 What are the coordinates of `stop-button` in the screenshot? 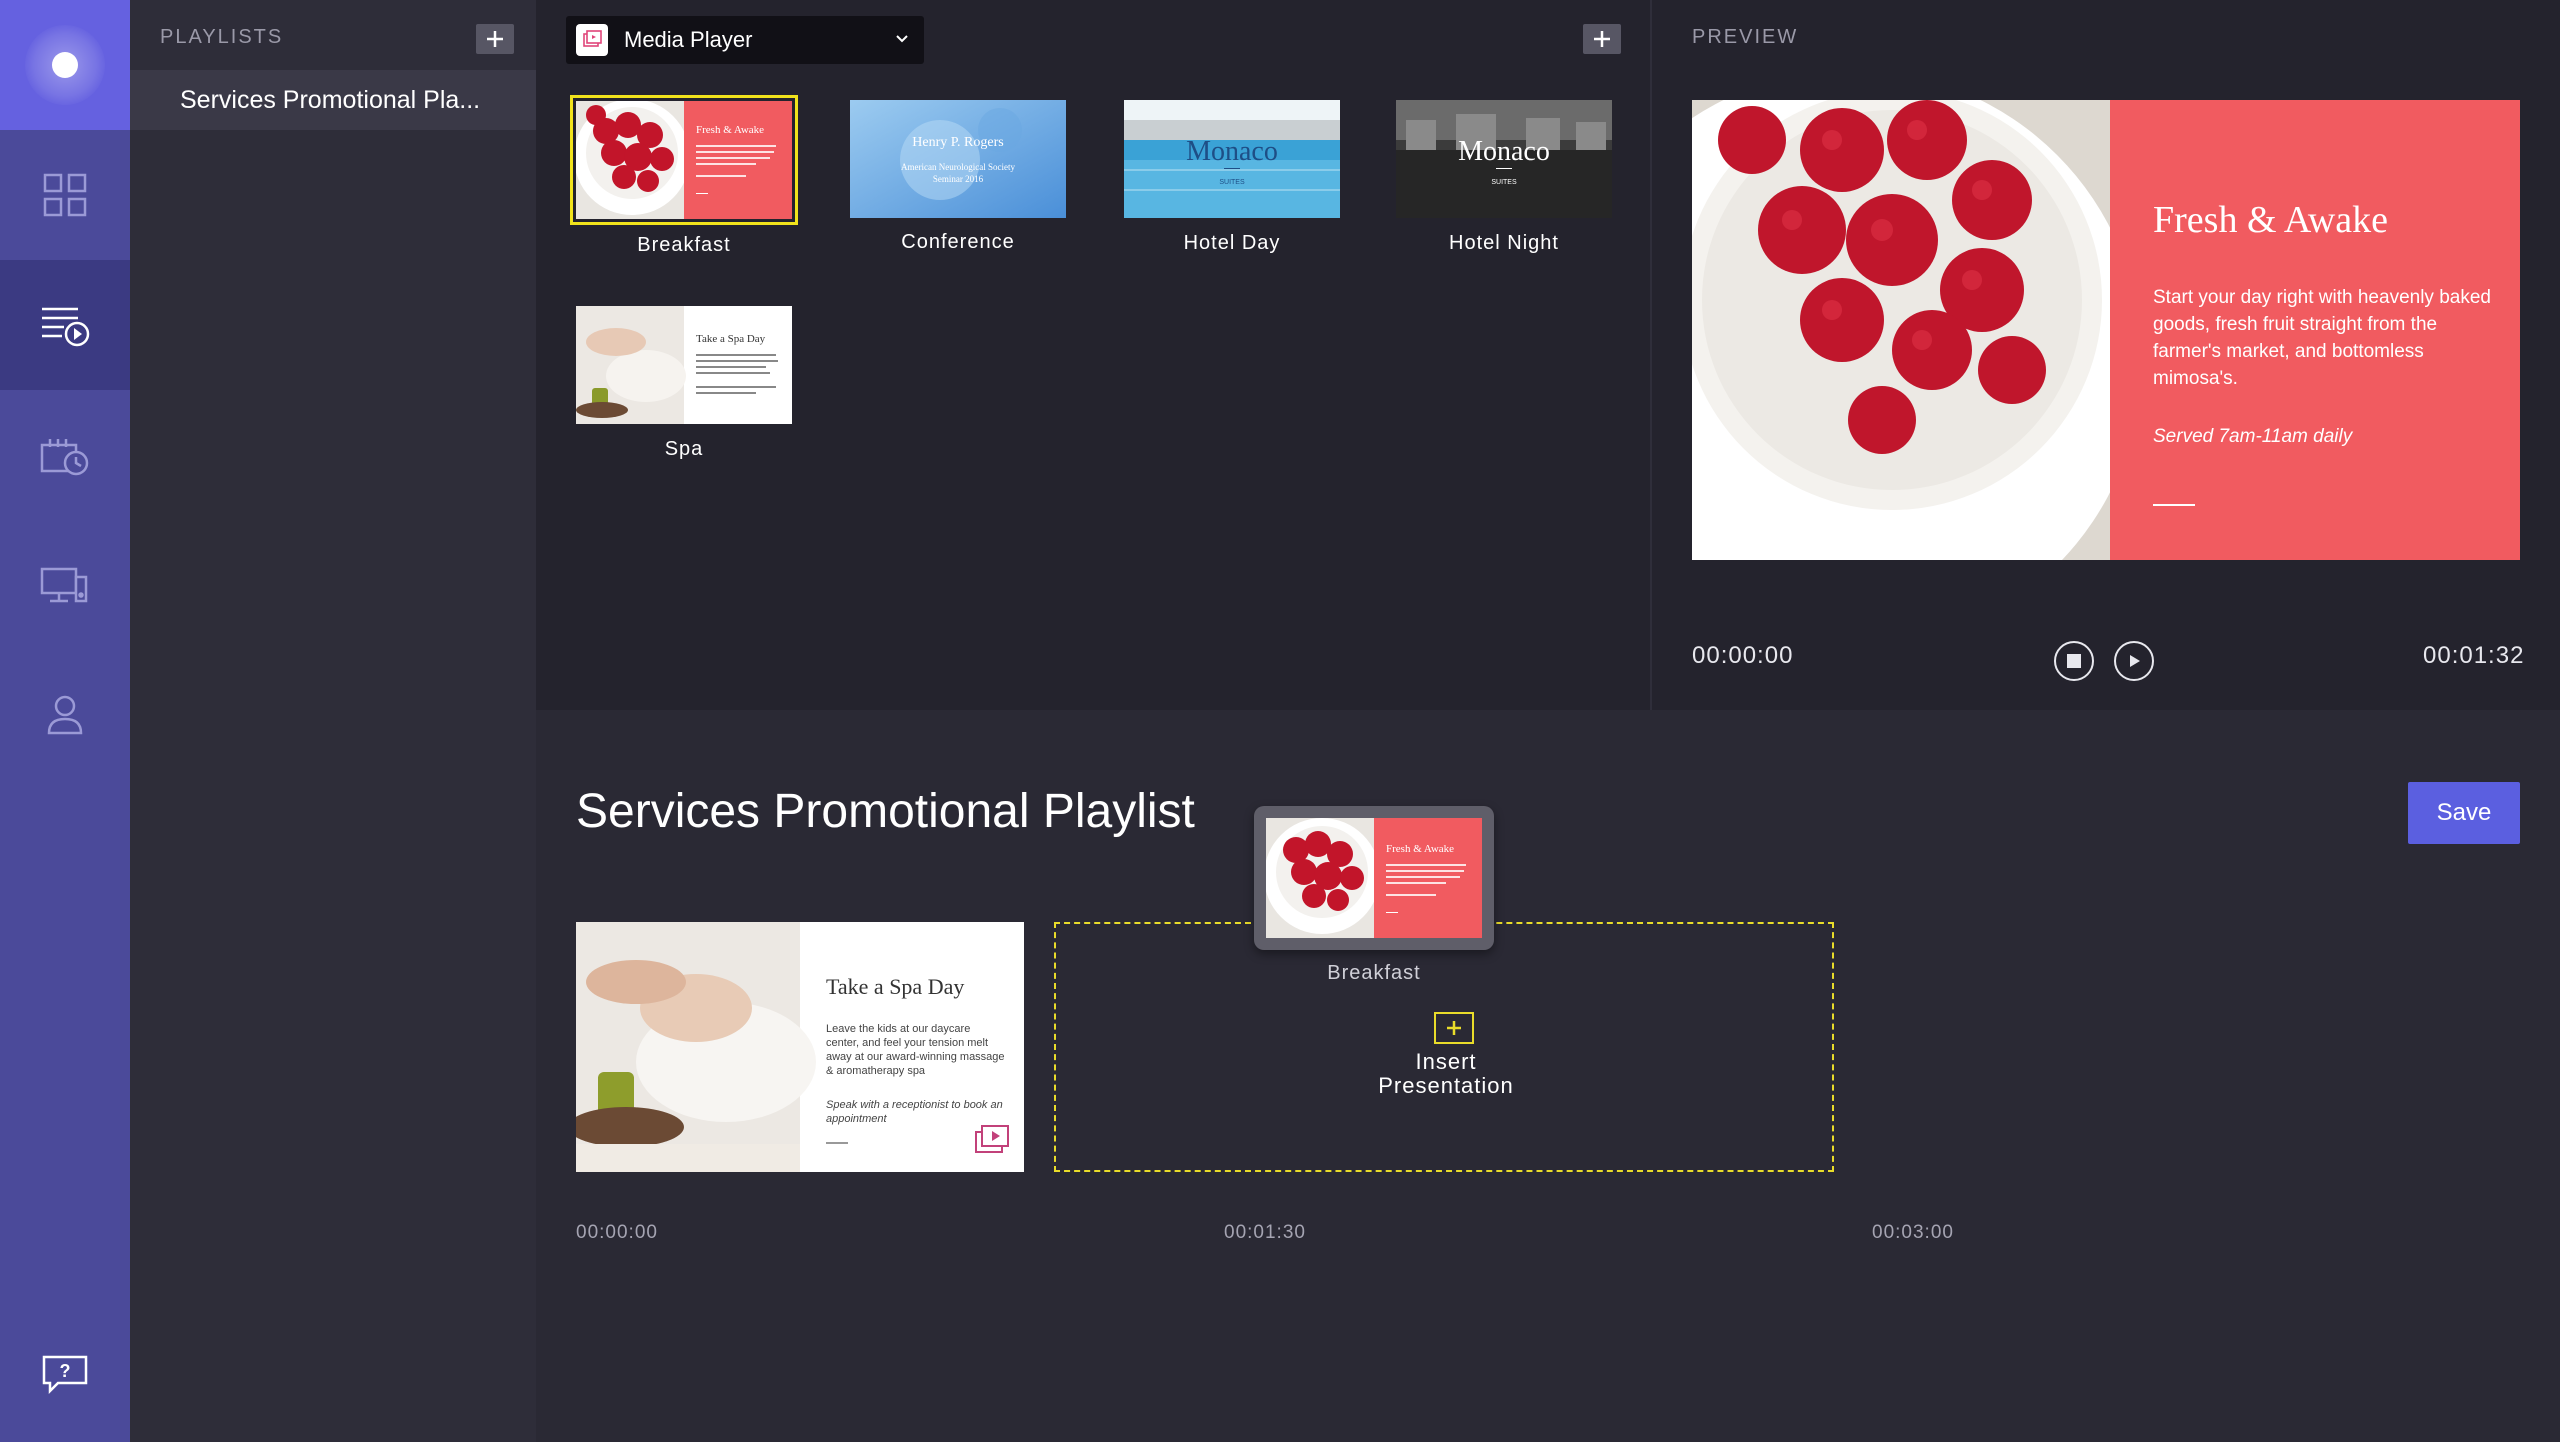 It's located at (2074, 661).